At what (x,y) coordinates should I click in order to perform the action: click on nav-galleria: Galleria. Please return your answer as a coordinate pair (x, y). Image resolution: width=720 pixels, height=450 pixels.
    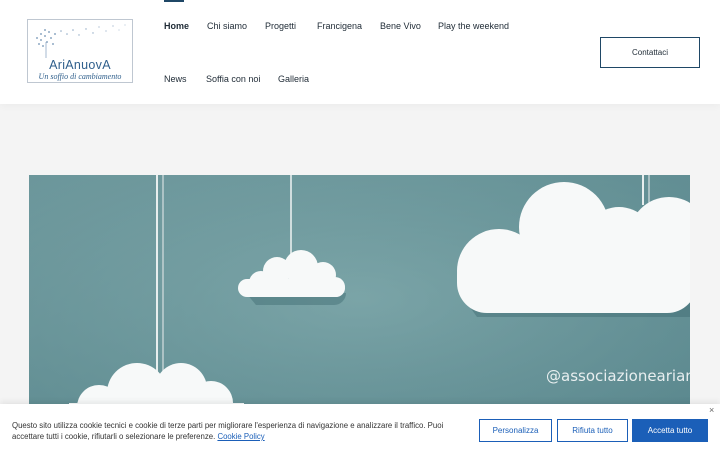
    Looking at the image, I should click on (293, 79).